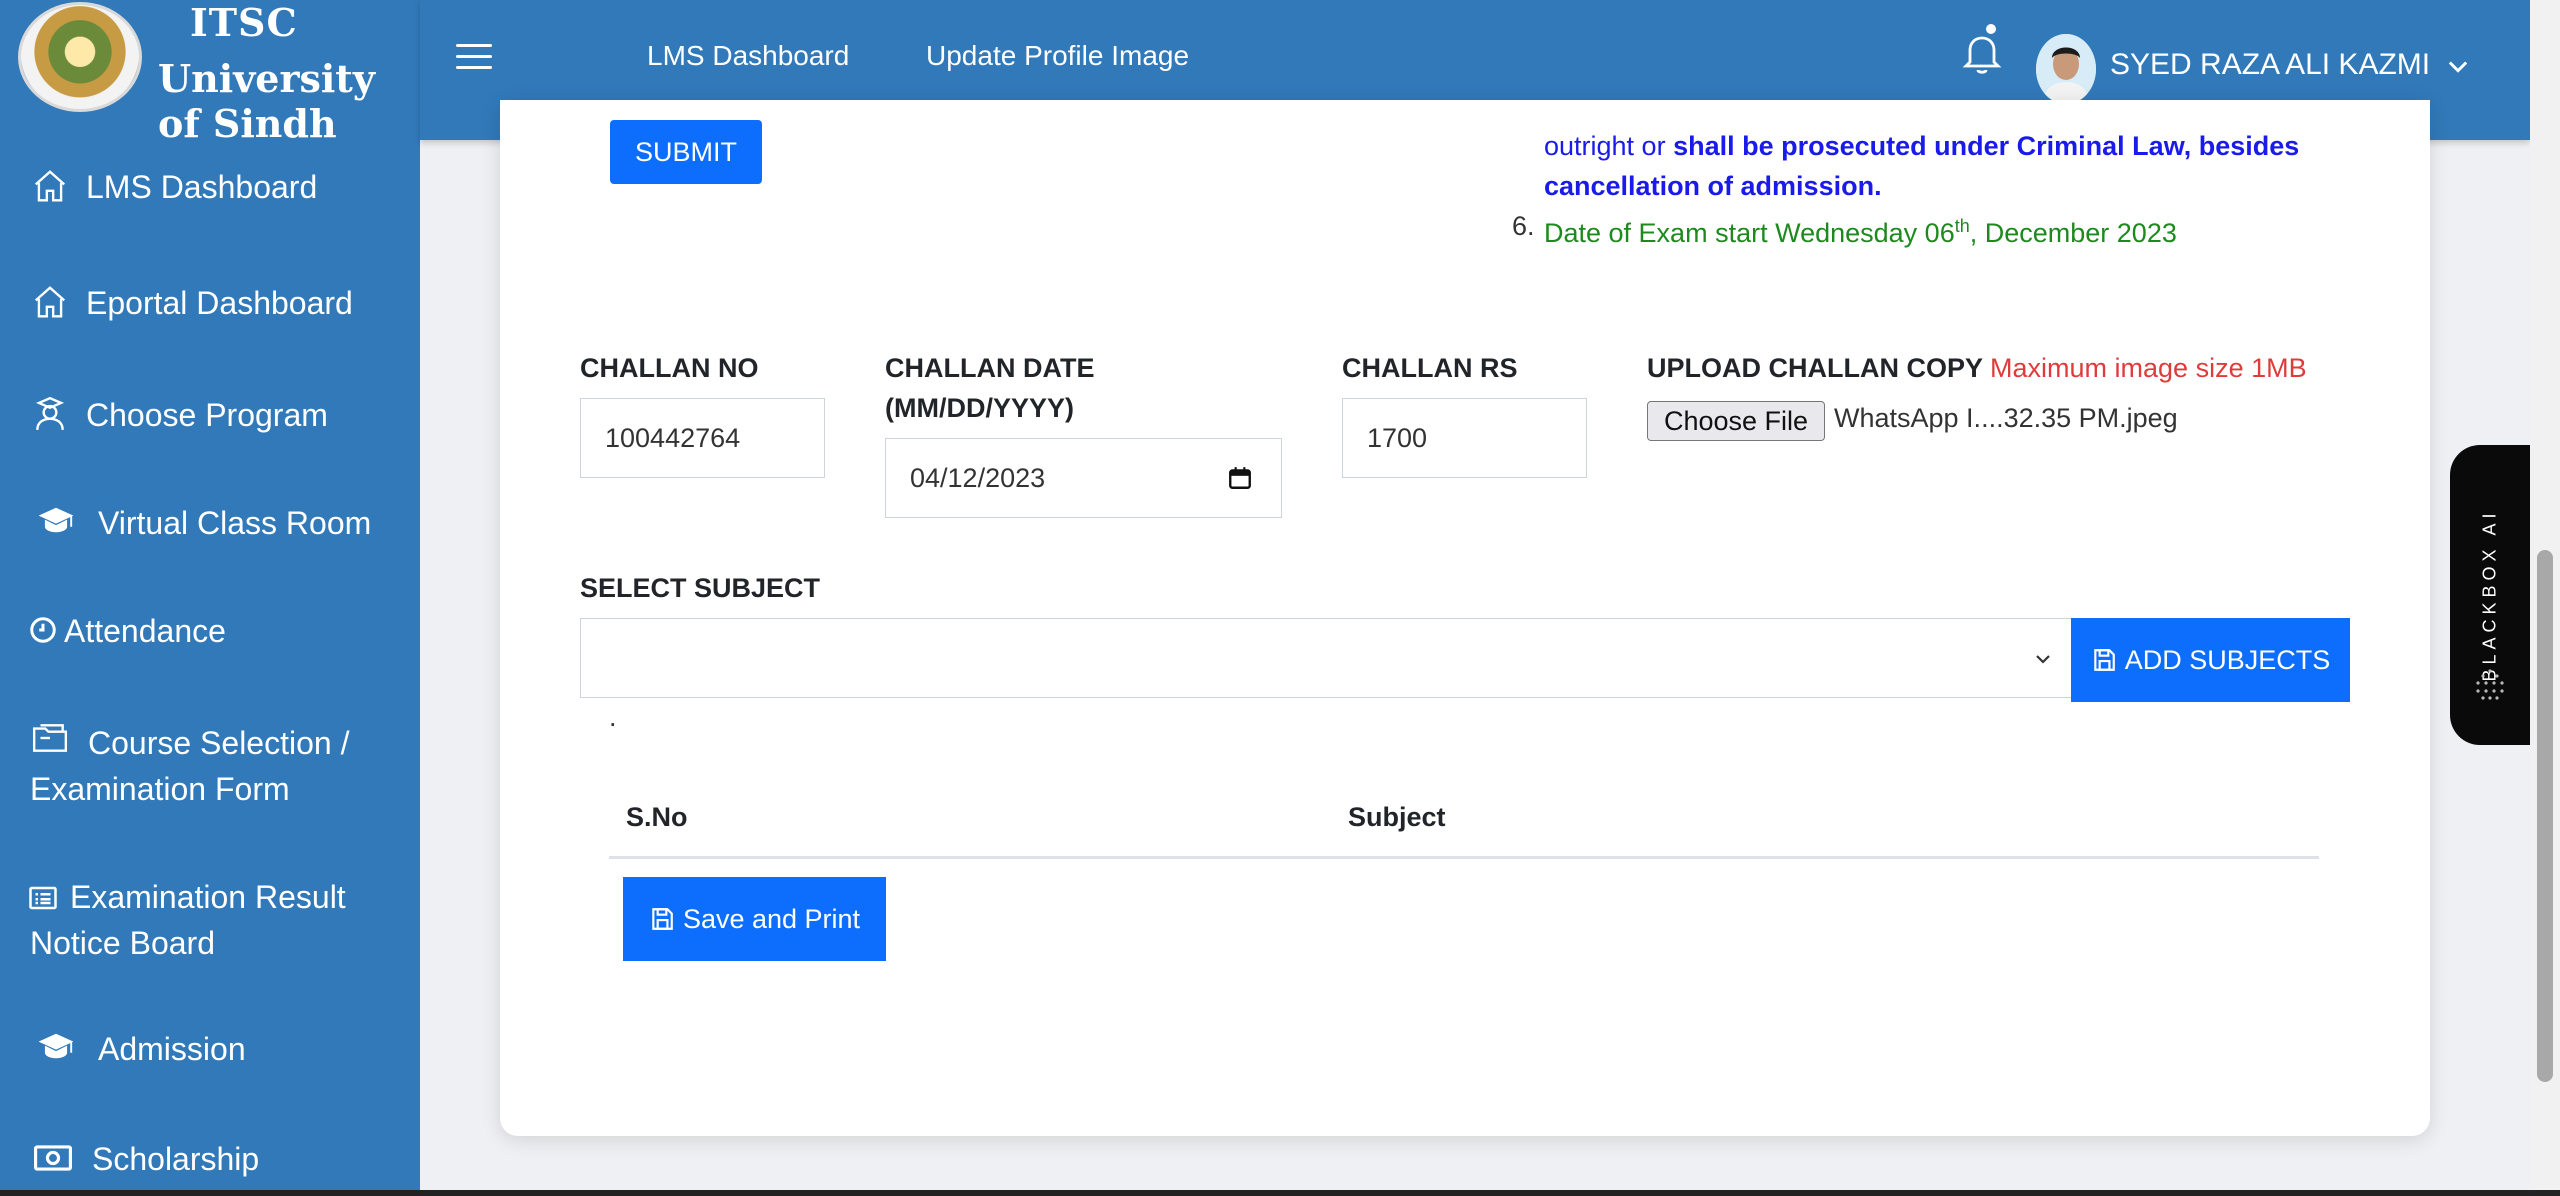 The image size is (2560, 1196). Describe the element at coordinates (989, 388) in the screenshot. I see `challan-date-label: CHALLAN DATE (MM/DD/YYYY)` at that location.